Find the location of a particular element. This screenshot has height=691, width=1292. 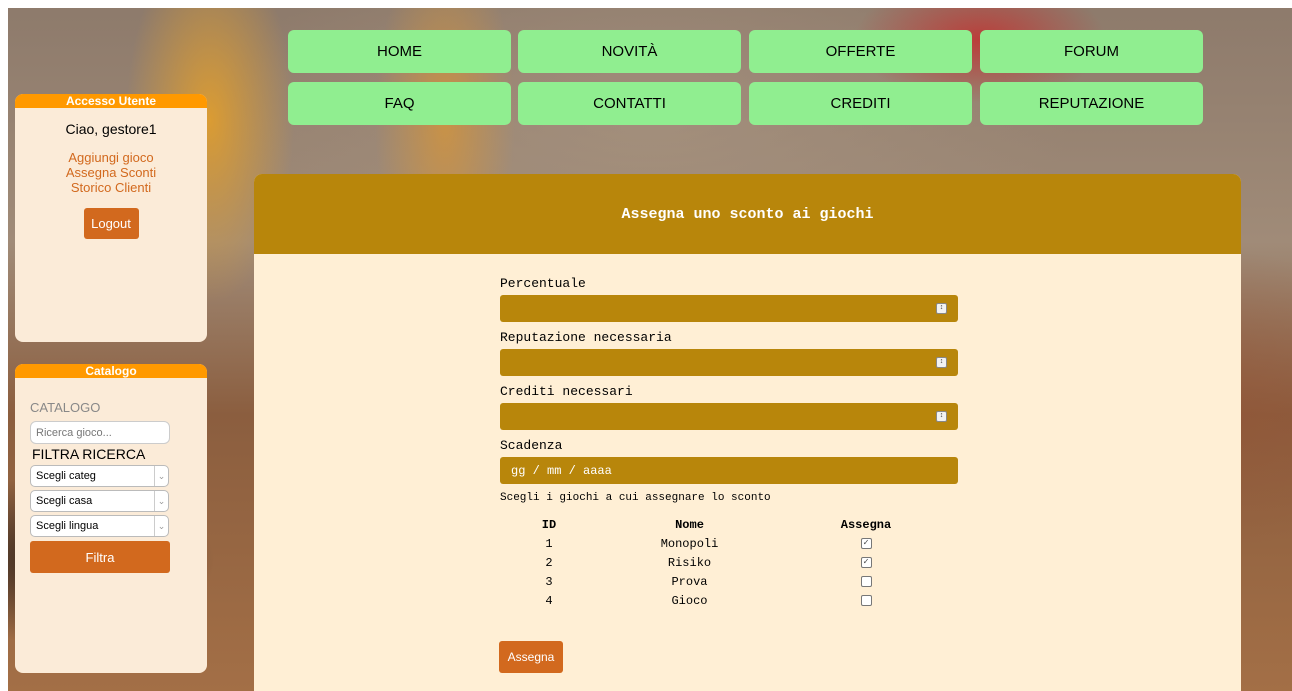

link-assegna-sconti: Assegna Sconti is located at coordinates (111, 172).